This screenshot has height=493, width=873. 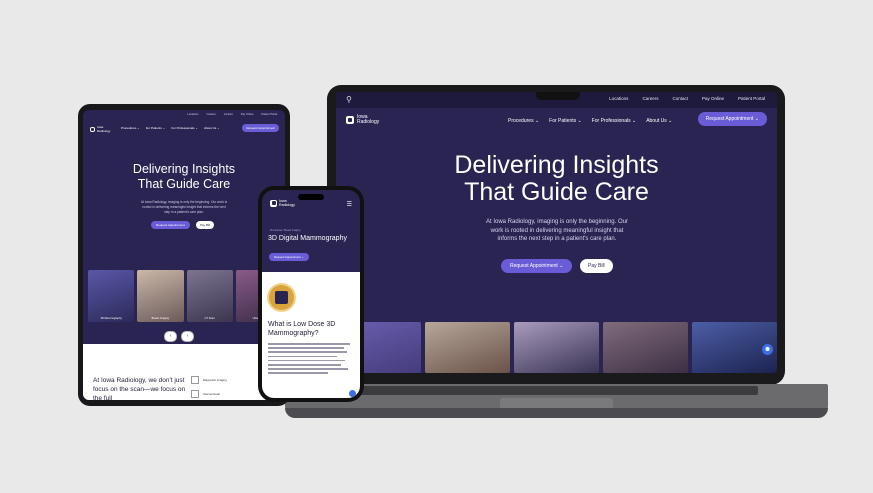 I want to click on photo-strip, so click(x=556, y=347).